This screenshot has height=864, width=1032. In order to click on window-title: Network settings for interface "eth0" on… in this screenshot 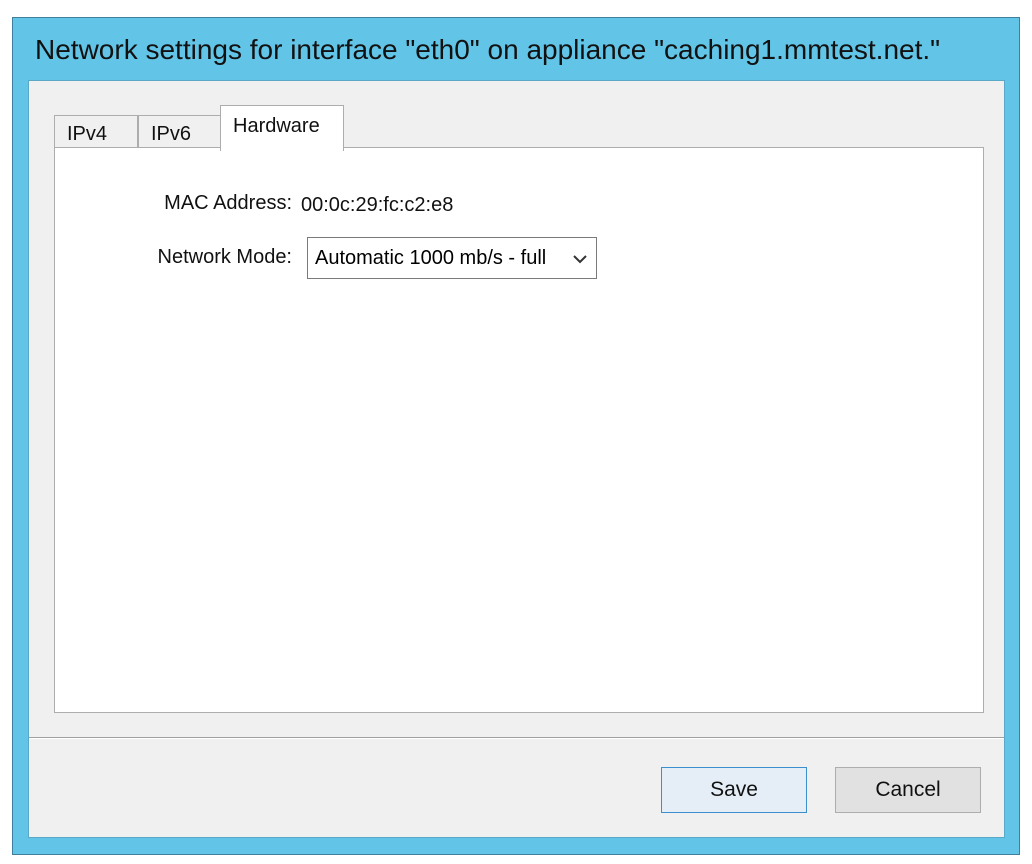, I will do `click(488, 49)`.